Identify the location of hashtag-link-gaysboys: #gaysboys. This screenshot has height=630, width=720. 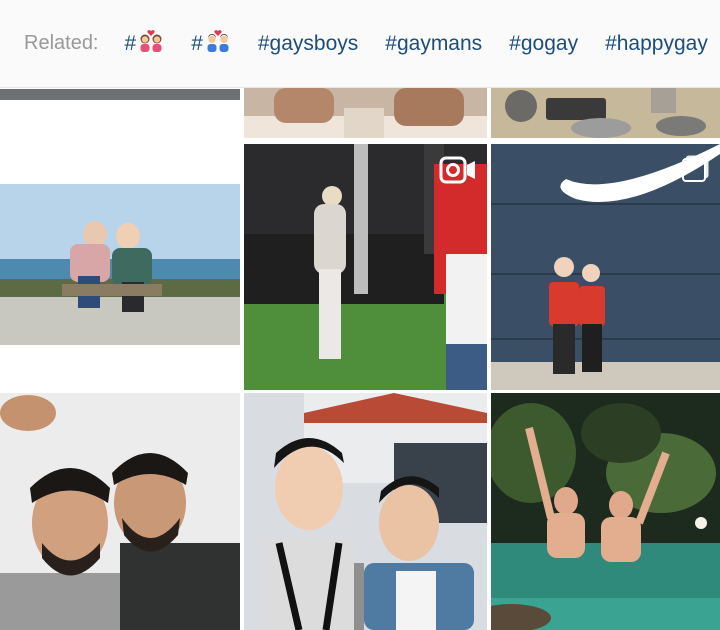
(308, 44).